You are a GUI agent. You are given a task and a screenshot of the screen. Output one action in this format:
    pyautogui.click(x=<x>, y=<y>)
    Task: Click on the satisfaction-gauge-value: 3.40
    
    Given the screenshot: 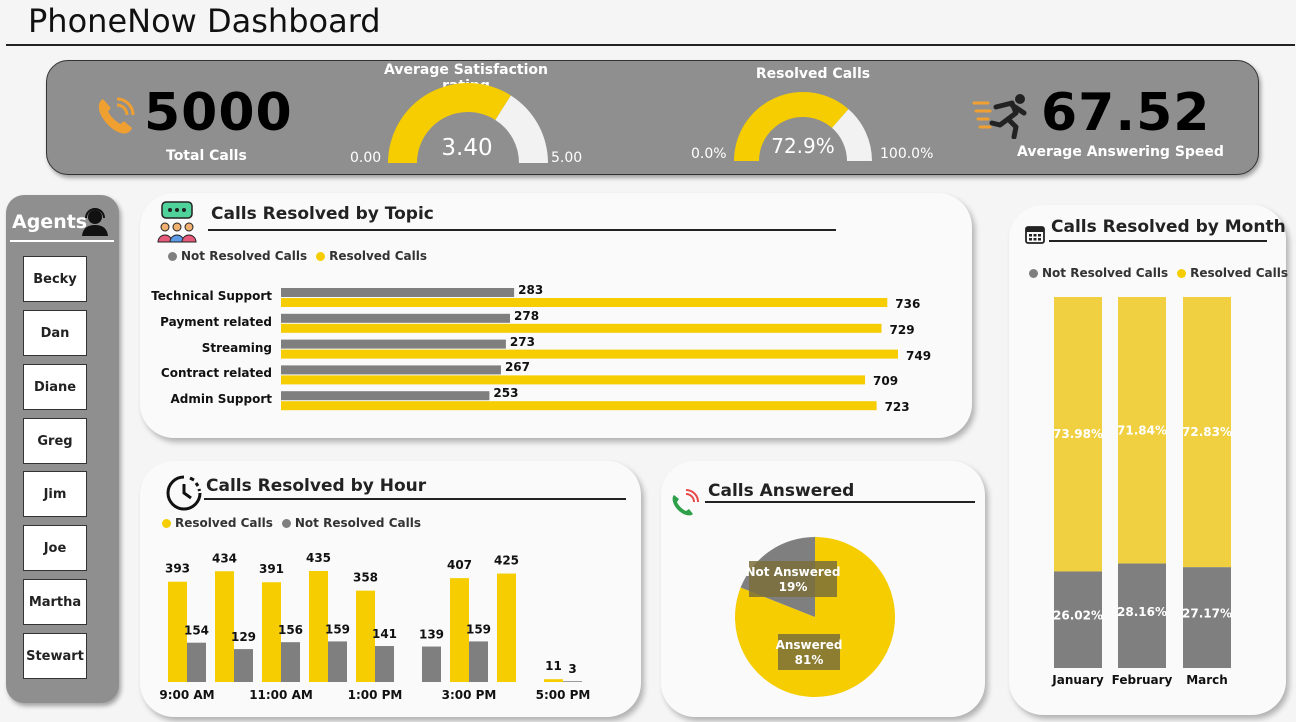 What is the action you would take?
    pyautogui.click(x=467, y=148)
    